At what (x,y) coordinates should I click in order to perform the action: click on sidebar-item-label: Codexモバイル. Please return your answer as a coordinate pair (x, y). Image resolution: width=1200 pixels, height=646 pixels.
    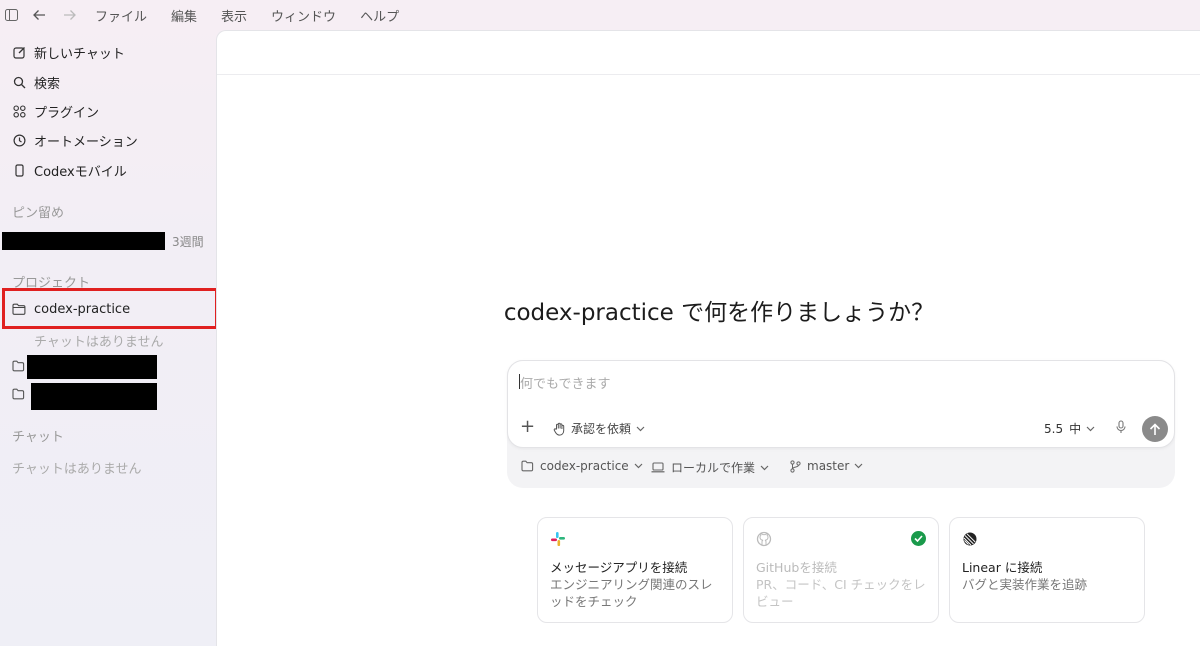
    Looking at the image, I should click on (80, 172).